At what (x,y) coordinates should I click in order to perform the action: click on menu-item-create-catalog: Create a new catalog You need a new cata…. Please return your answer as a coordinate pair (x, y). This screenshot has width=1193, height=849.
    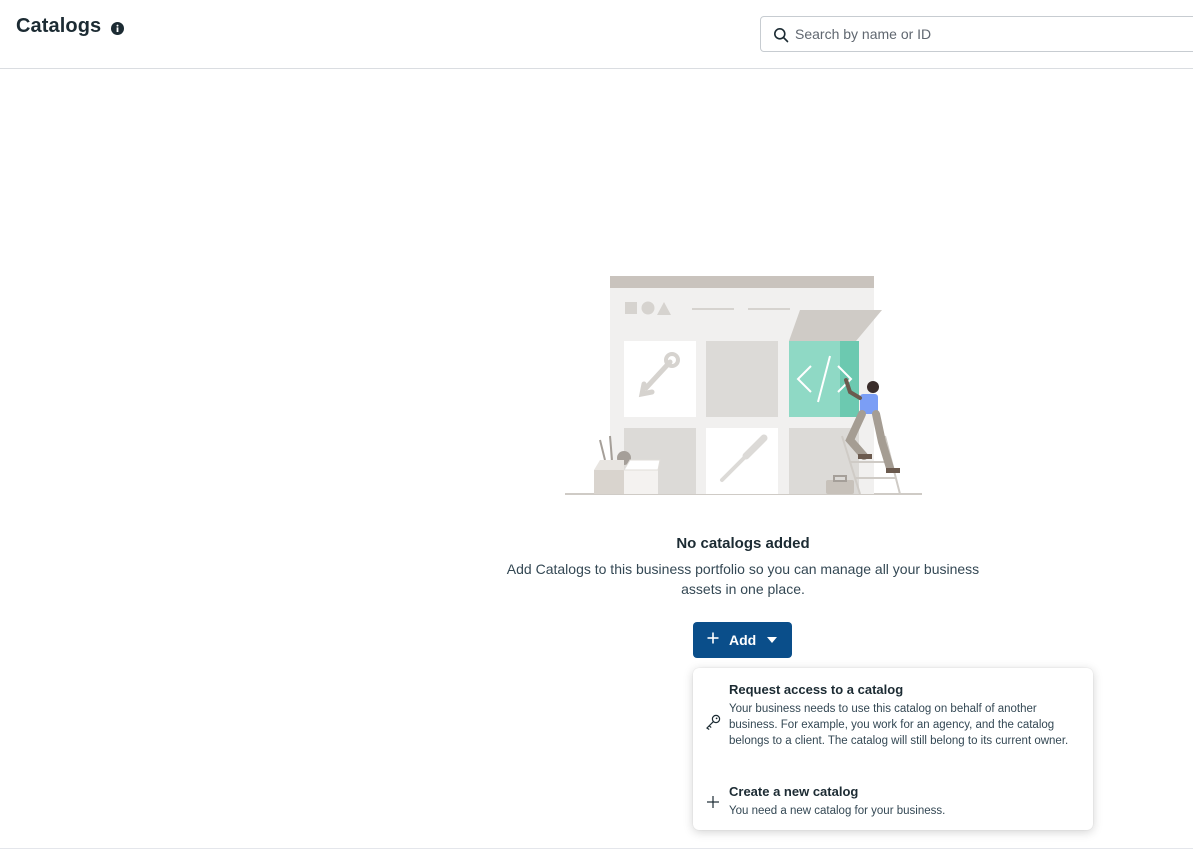
    Looking at the image, I should click on (893, 800).